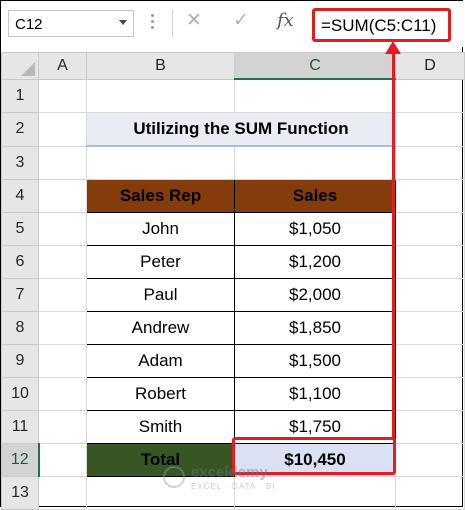 The height and width of the screenshot is (510, 465). I want to click on divider, so click(172, 23).